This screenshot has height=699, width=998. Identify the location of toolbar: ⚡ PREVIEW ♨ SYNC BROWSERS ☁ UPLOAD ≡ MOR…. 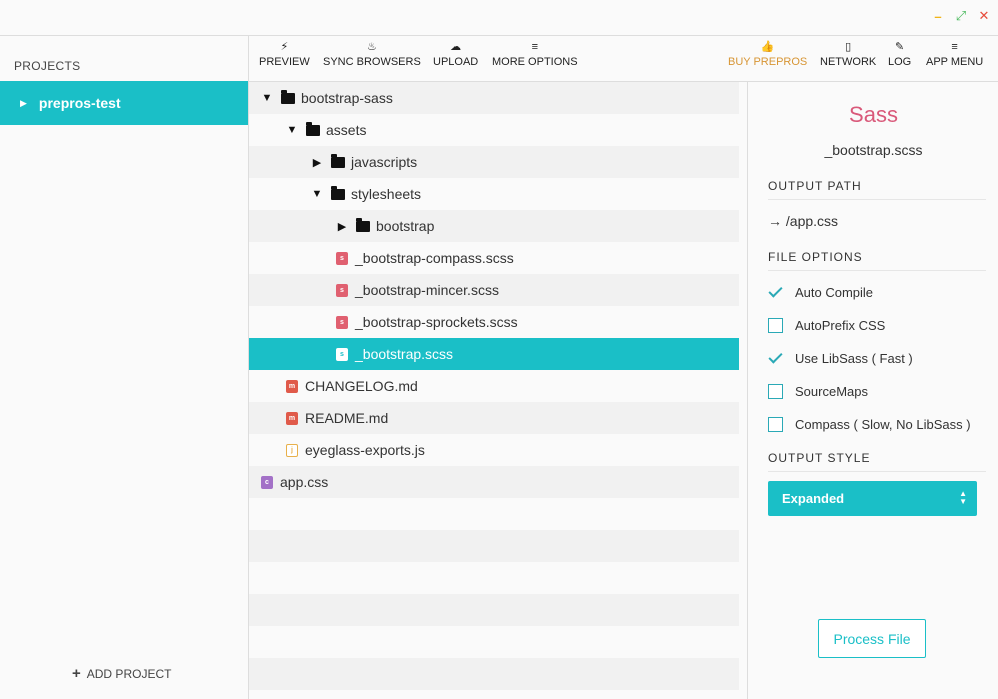
(623, 58).